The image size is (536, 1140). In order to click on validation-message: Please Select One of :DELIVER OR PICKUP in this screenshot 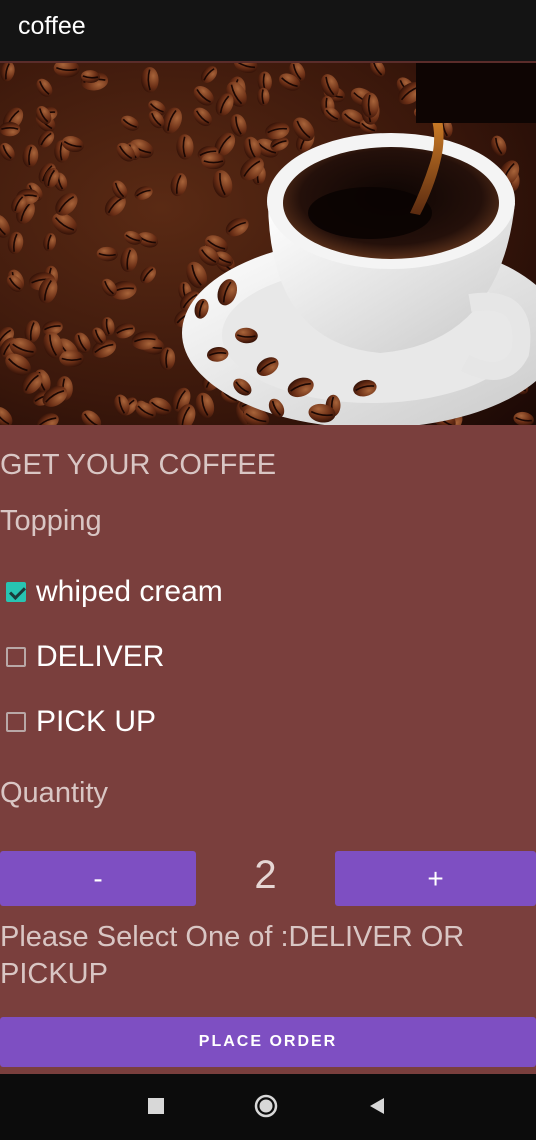, I will do `click(232, 955)`.